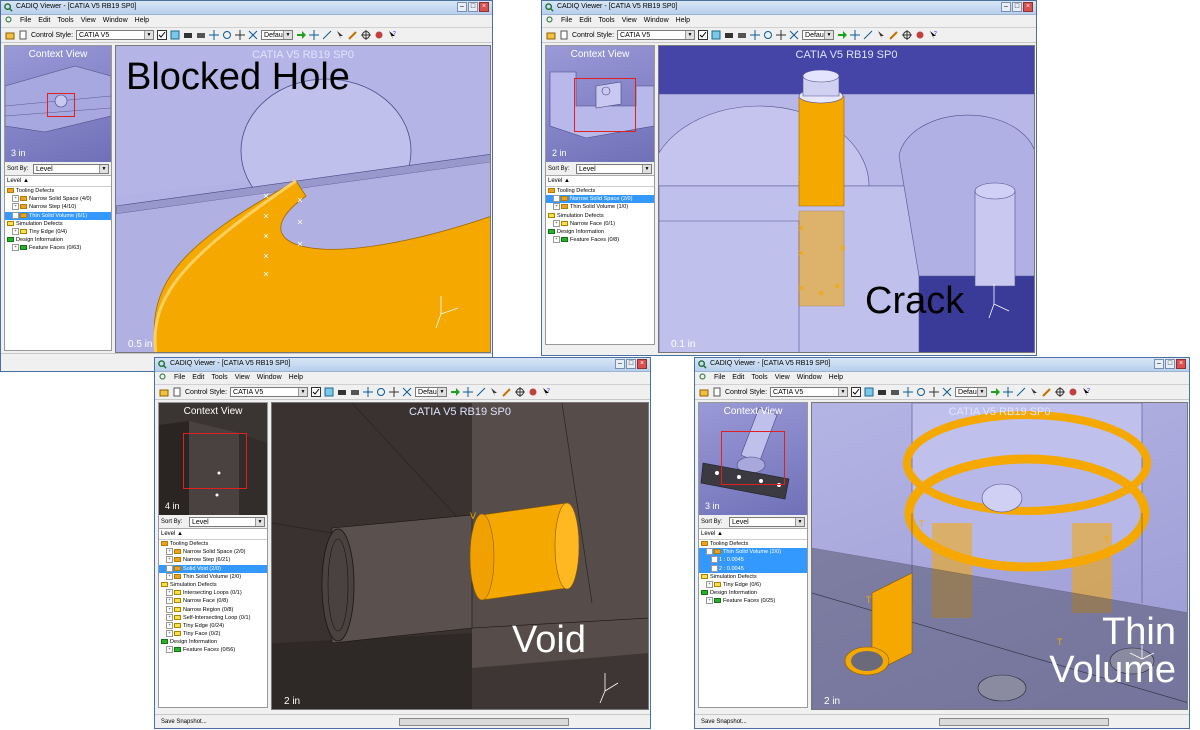 The width and height of the screenshot is (1200, 730). Describe the element at coordinates (213, 560) in the screenshot. I see `tree-node: + Narrow Step (6/21)` at that location.